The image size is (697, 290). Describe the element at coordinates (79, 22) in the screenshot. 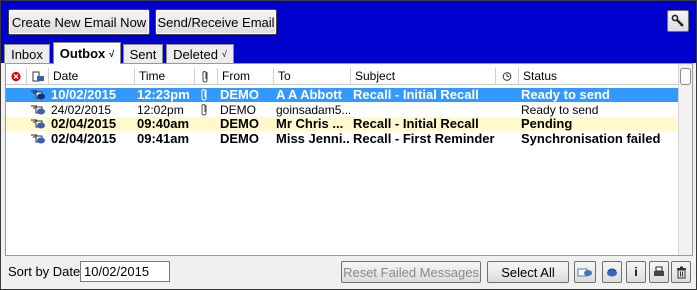

I see `create-new-email-button: Create New Email Now` at that location.